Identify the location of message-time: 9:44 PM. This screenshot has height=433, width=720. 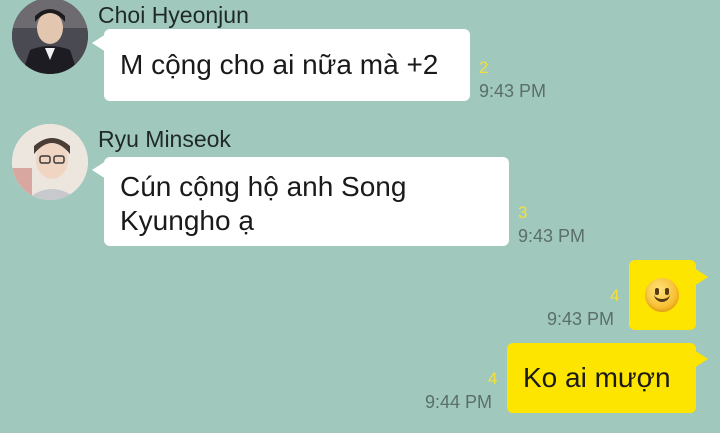
(459, 402).